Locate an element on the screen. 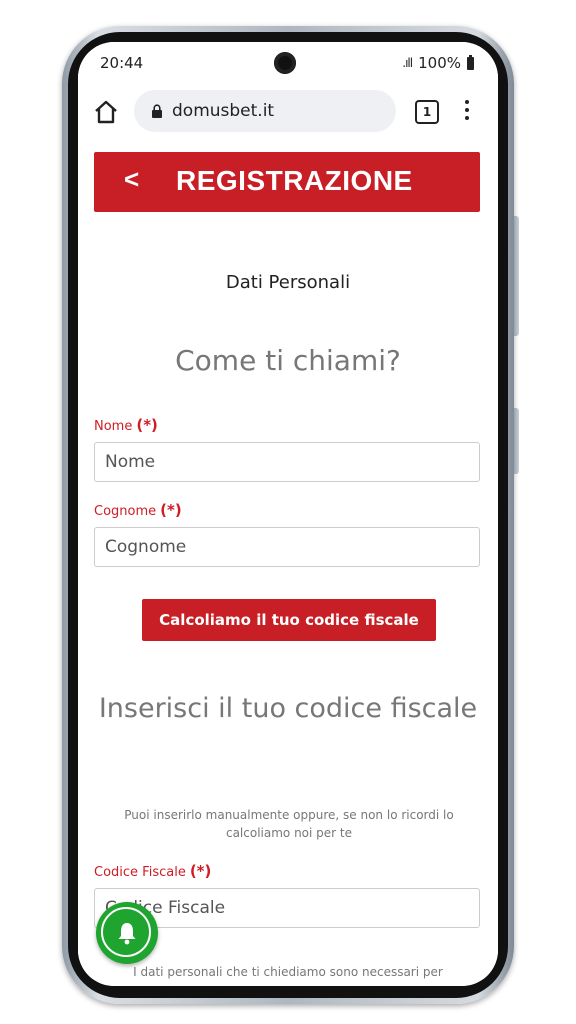 Image resolution: width=576 pixels, height=1024 pixels. status-indicators: .ıll 100% is located at coordinates (438, 63).